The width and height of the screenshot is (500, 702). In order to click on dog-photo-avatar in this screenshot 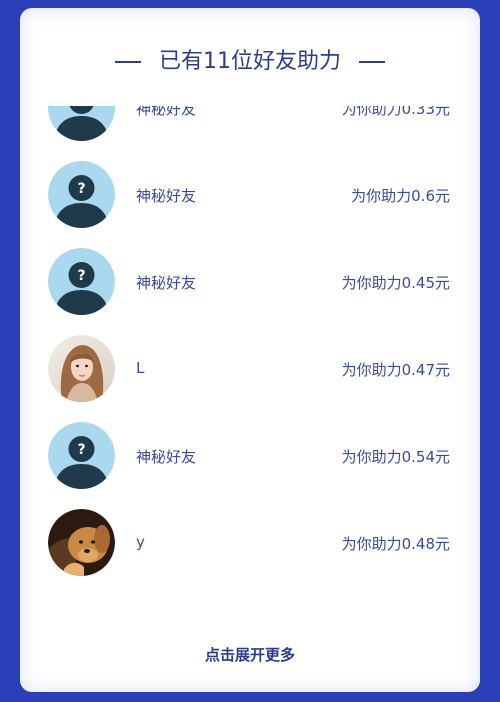, I will do `click(81, 542)`.